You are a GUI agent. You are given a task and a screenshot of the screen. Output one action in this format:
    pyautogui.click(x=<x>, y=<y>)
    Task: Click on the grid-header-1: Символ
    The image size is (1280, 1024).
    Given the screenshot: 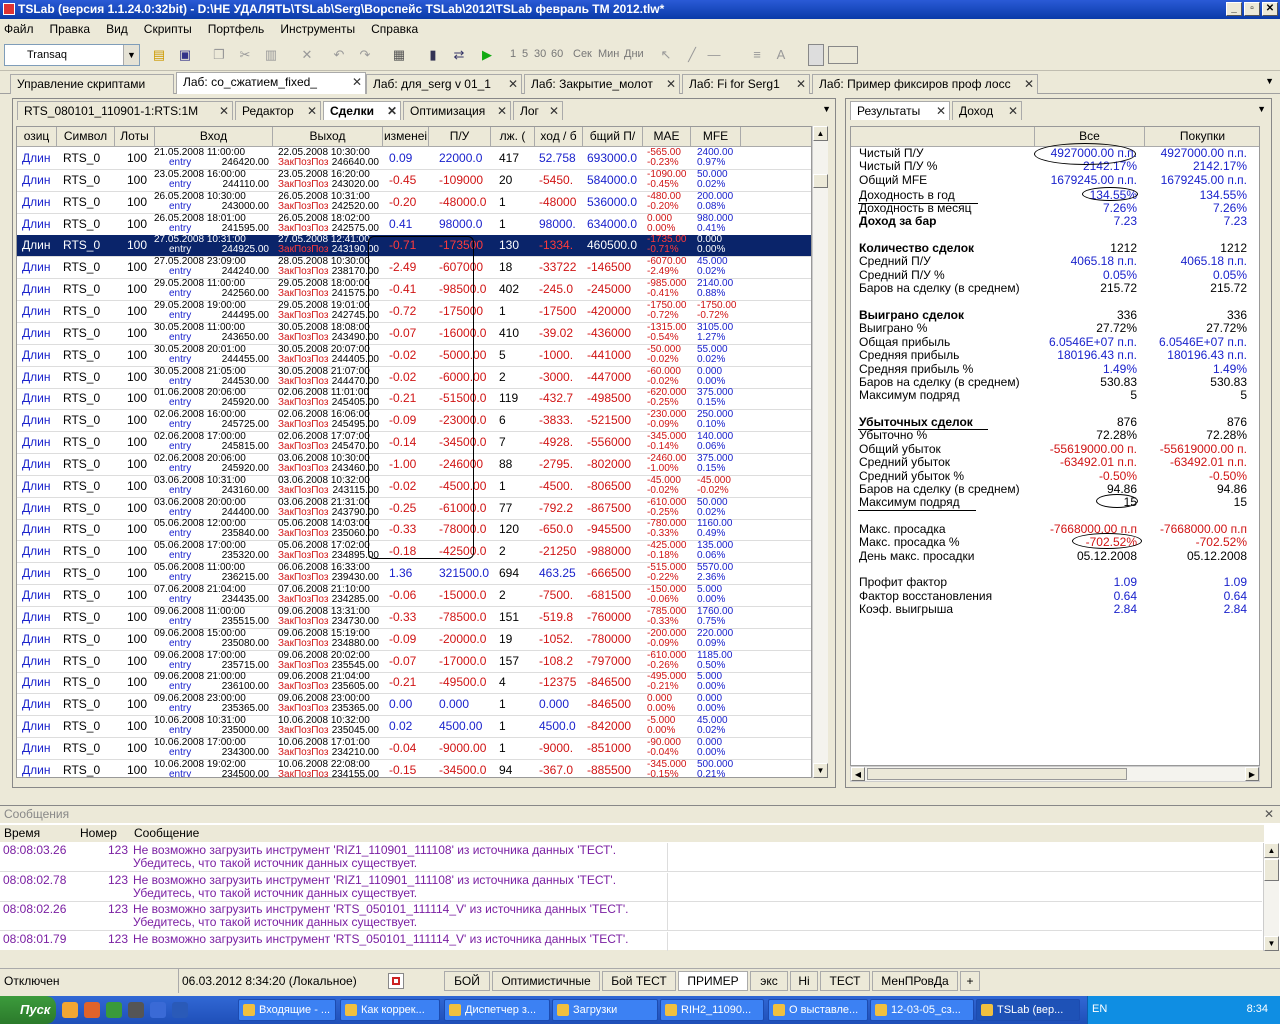 What is the action you would take?
    pyautogui.click(x=86, y=137)
    